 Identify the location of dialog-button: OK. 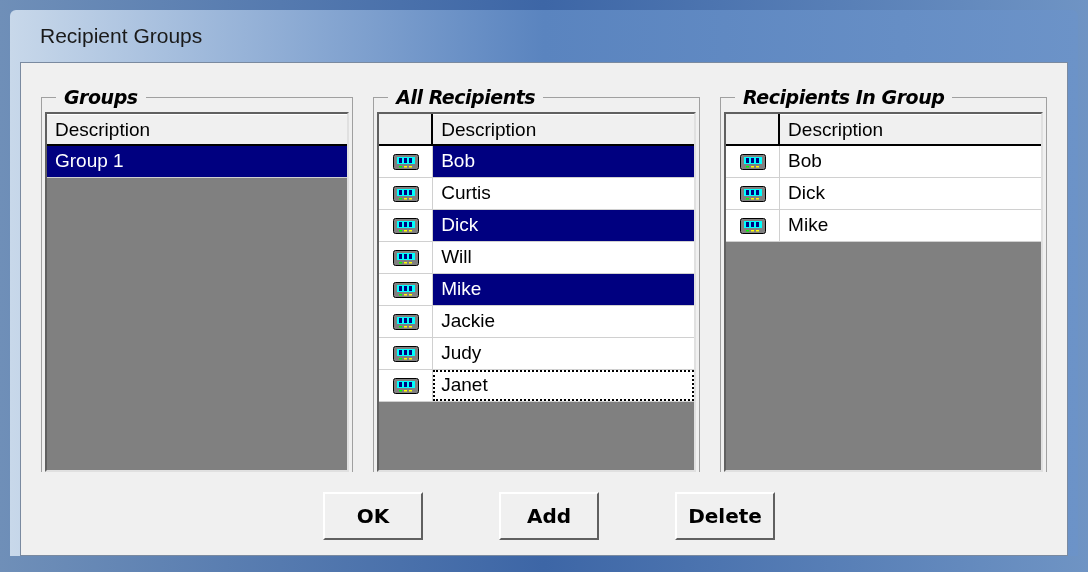
(373, 516).